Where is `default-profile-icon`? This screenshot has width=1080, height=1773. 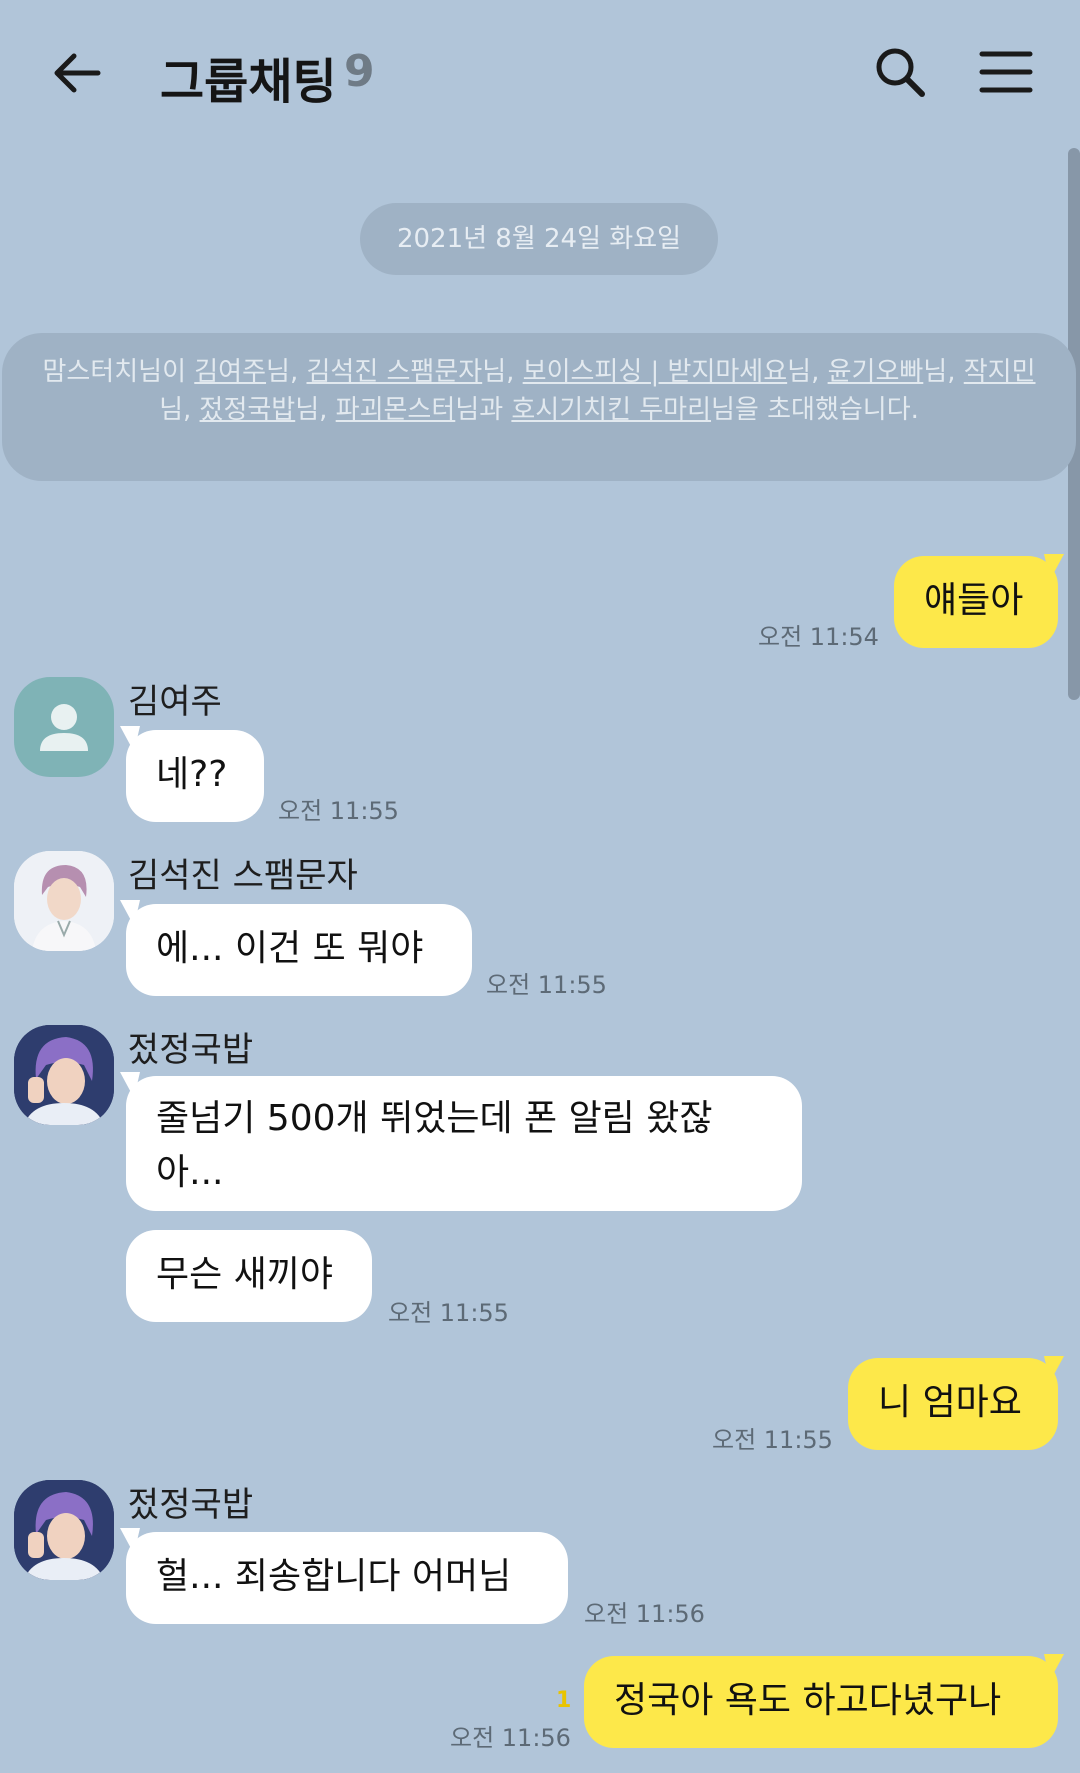 default-profile-icon is located at coordinates (64, 727).